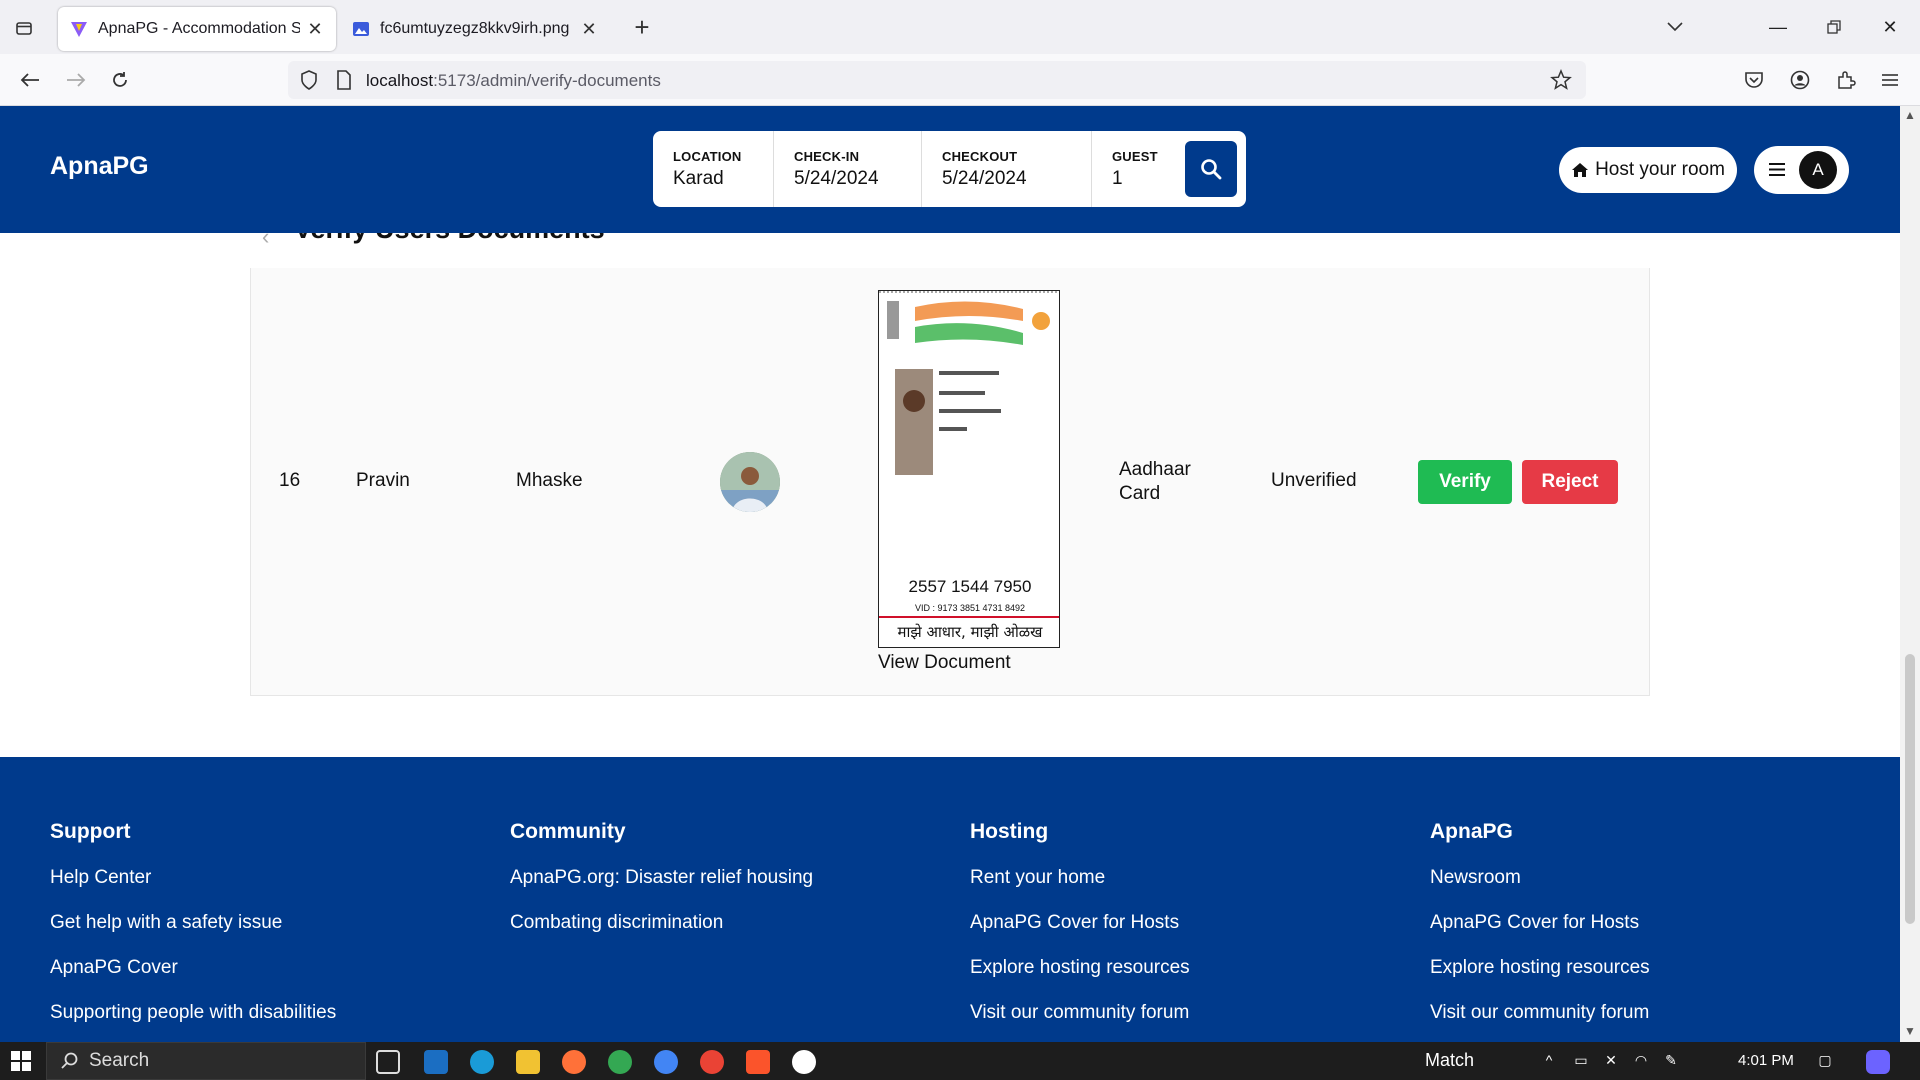  Describe the element at coordinates (1540, 889) in the screenshot. I see `footer-link: Newsroom` at that location.